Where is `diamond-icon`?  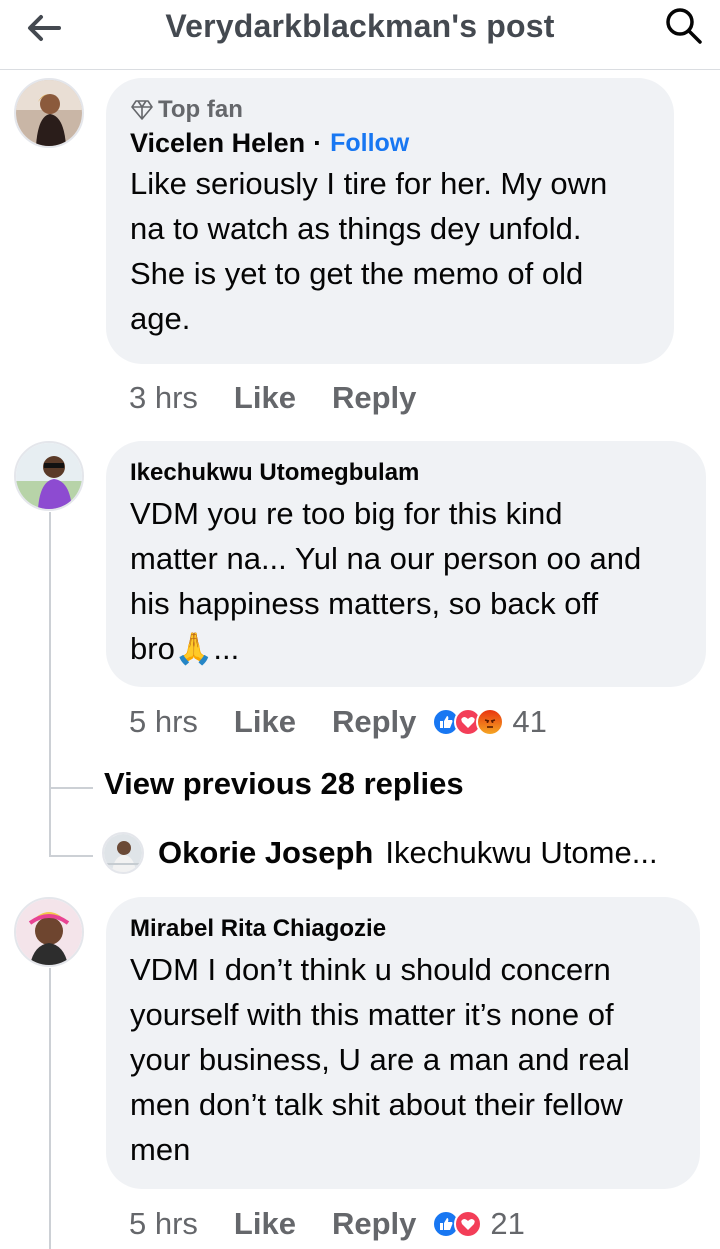 diamond-icon is located at coordinates (142, 110).